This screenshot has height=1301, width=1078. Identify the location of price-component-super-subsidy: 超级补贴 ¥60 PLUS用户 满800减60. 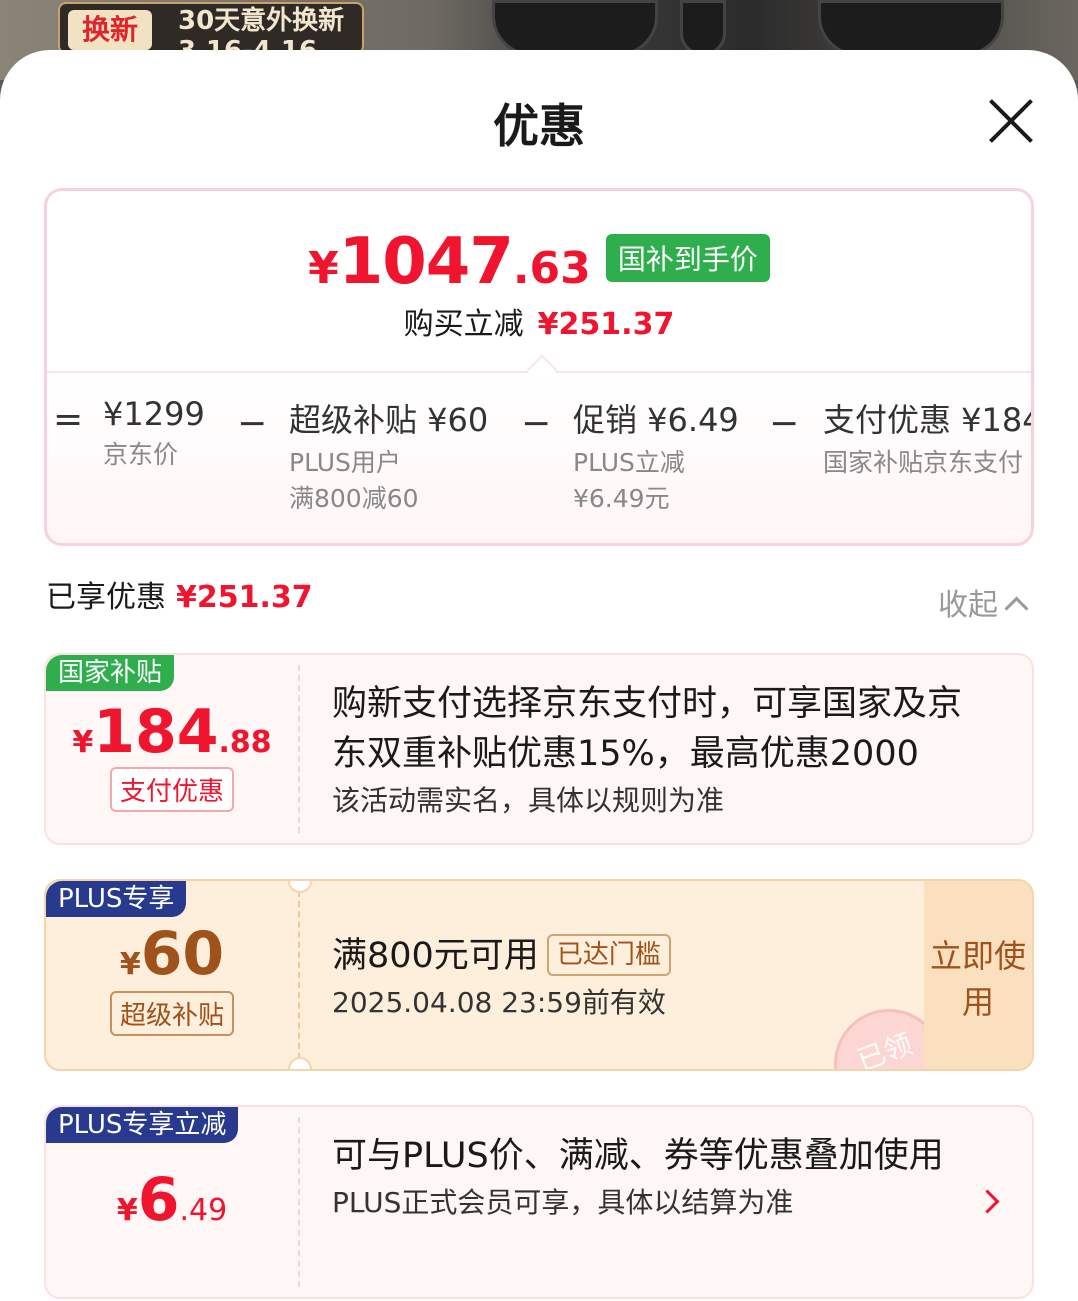
(388, 456).